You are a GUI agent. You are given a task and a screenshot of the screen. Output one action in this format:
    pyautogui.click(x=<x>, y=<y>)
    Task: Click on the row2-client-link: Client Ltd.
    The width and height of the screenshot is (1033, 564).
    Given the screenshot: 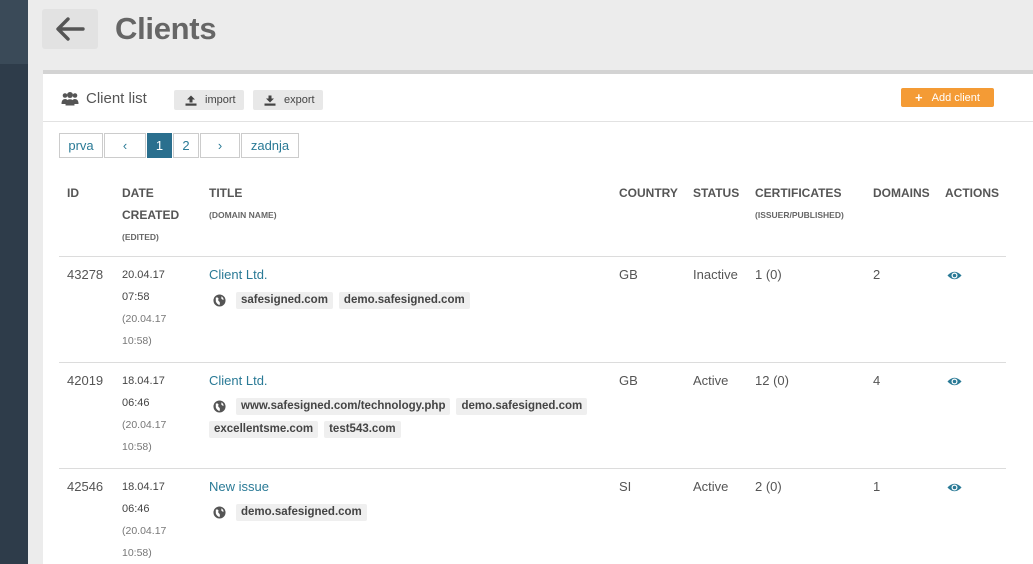 What is the action you would take?
    pyautogui.click(x=238, y=381)
    